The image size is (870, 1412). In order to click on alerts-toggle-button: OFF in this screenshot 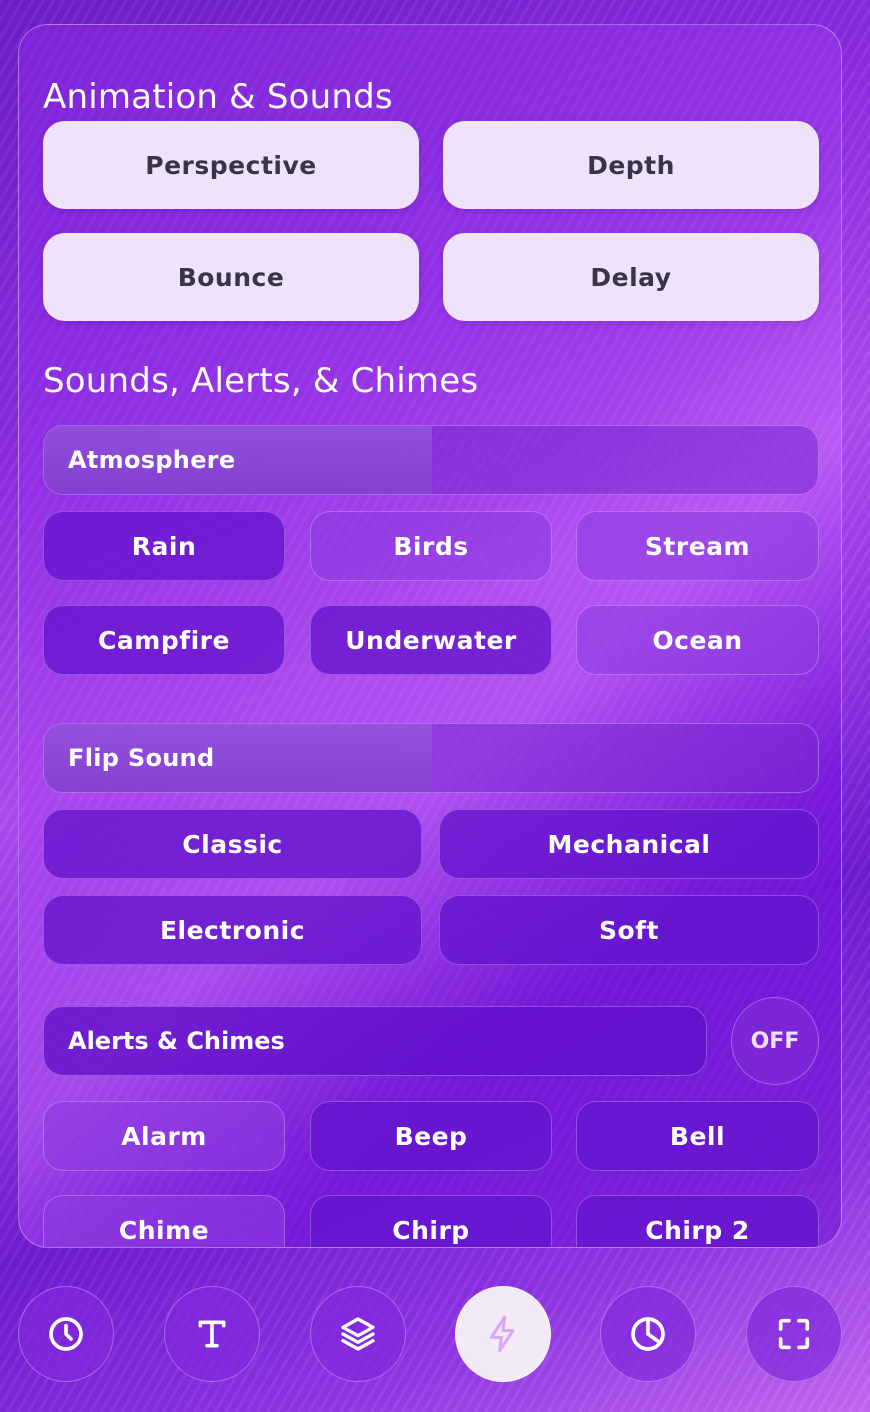, I will do `click(775, 1041)`.